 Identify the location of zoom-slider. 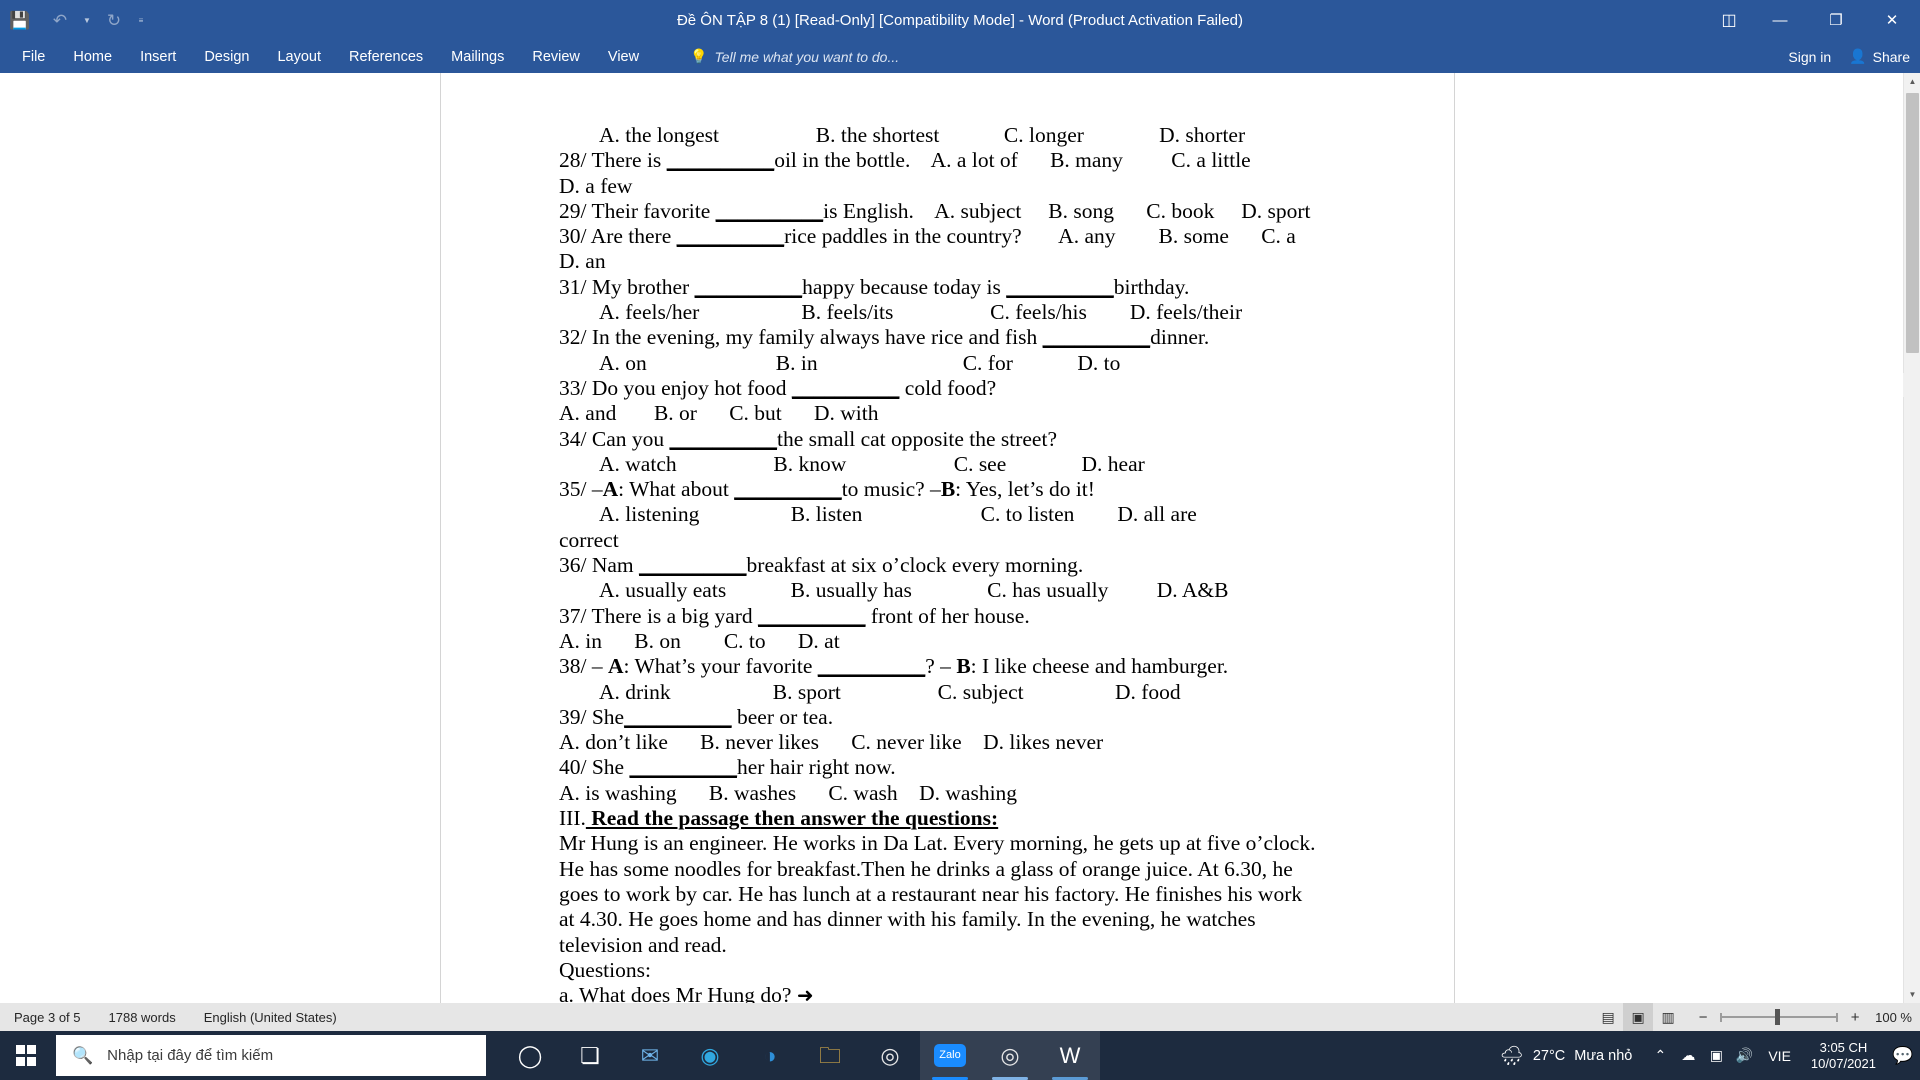
(1779, 1017).